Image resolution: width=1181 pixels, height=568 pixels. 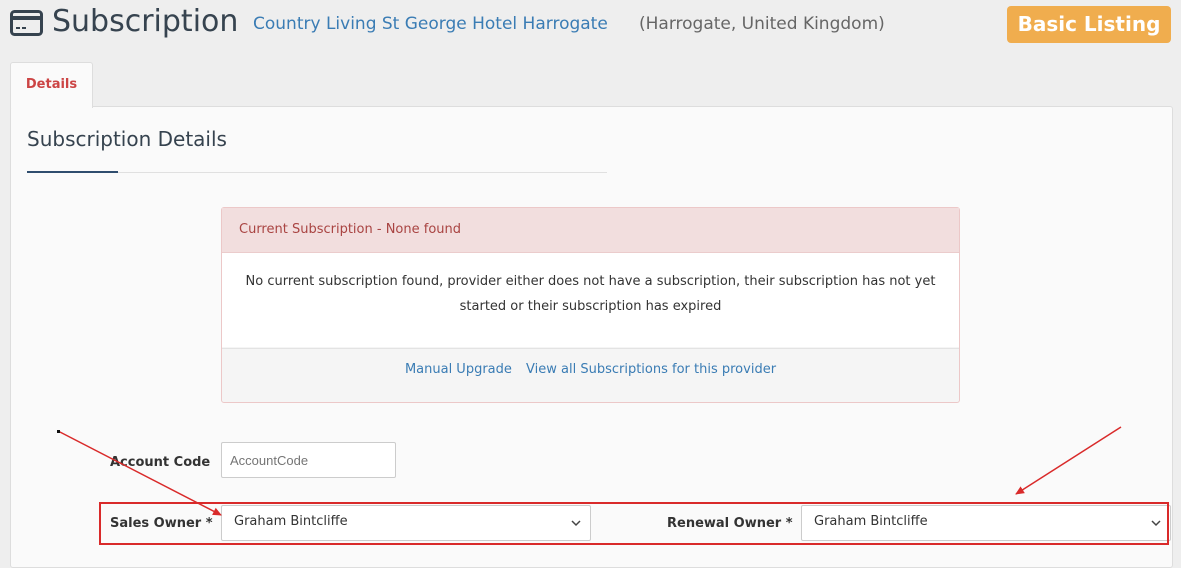 I want to click on section-divider-accent, so click(x=72, y=172).